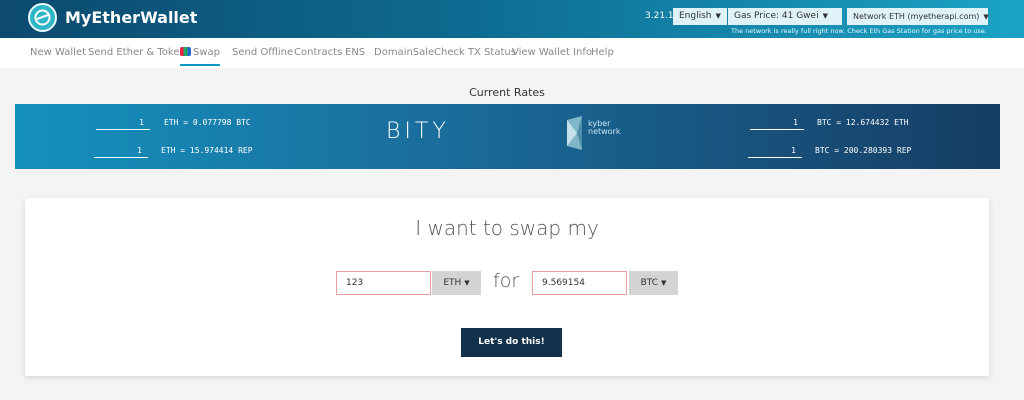  What do you see at coordinates (649, 283) in the screenshot?
I see `to-currency-label: BTC` at bounding box center [649, 283].